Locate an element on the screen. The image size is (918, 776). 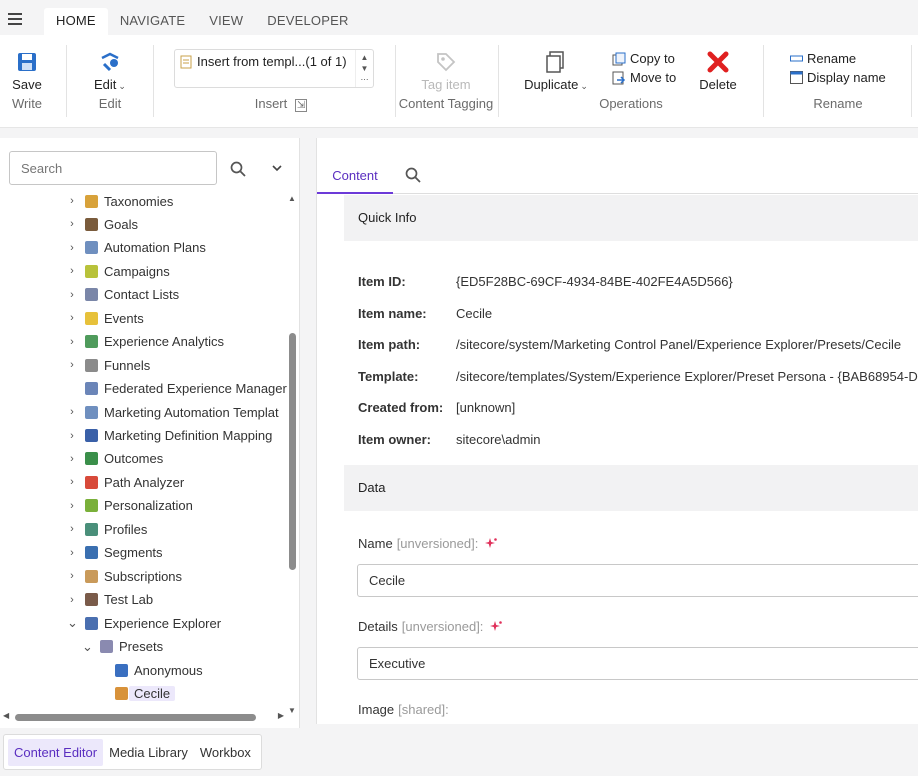
tree-node: › Automation Plans is located at coordinates (136, 248).